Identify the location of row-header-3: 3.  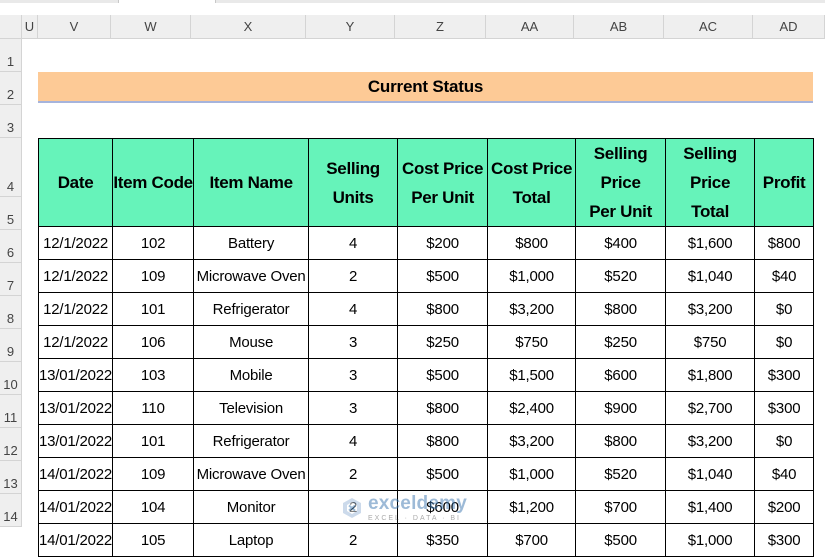
(11, 121).